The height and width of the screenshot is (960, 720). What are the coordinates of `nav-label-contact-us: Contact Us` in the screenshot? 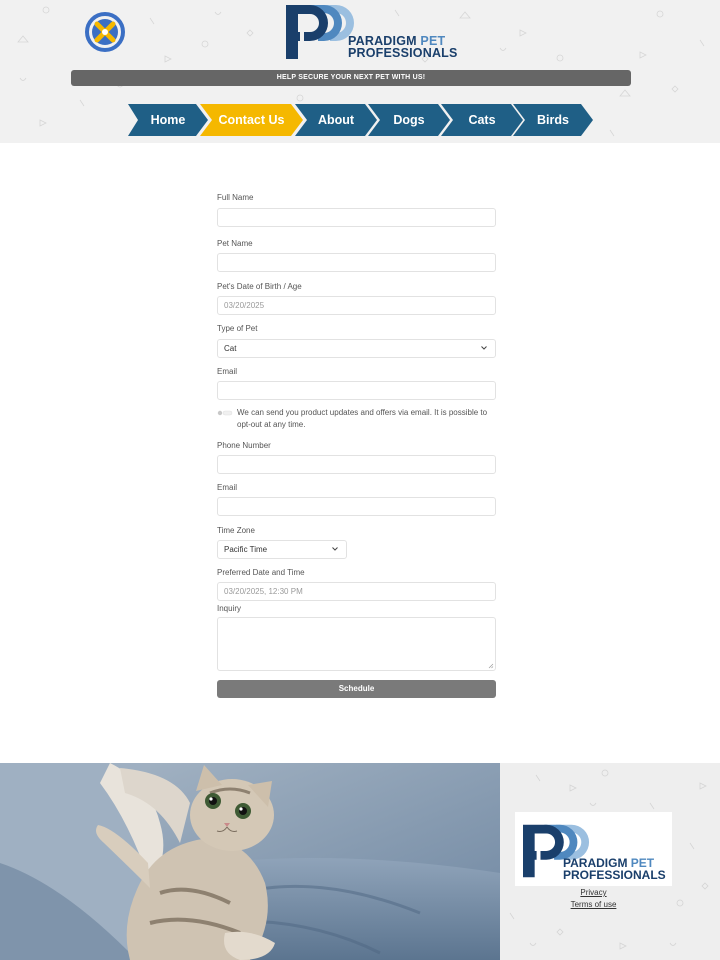 It's located at (251, 120).